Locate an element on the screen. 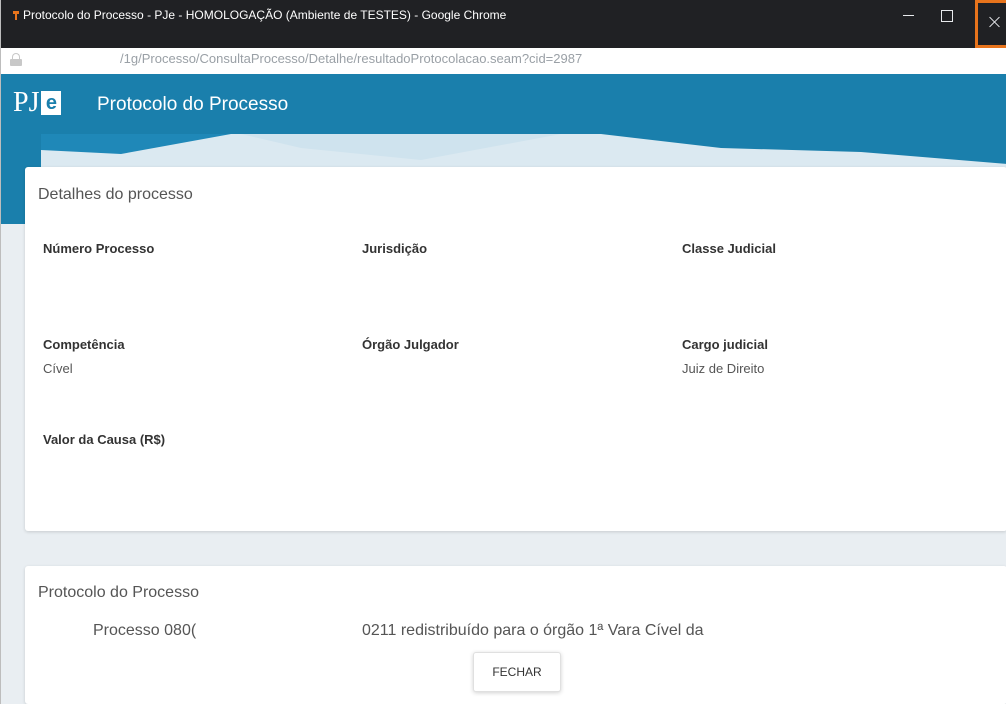 This screenshot has height=704, width=1006. app-header: PJ e Protocolo do Processo is located at coordinates (503, 104).